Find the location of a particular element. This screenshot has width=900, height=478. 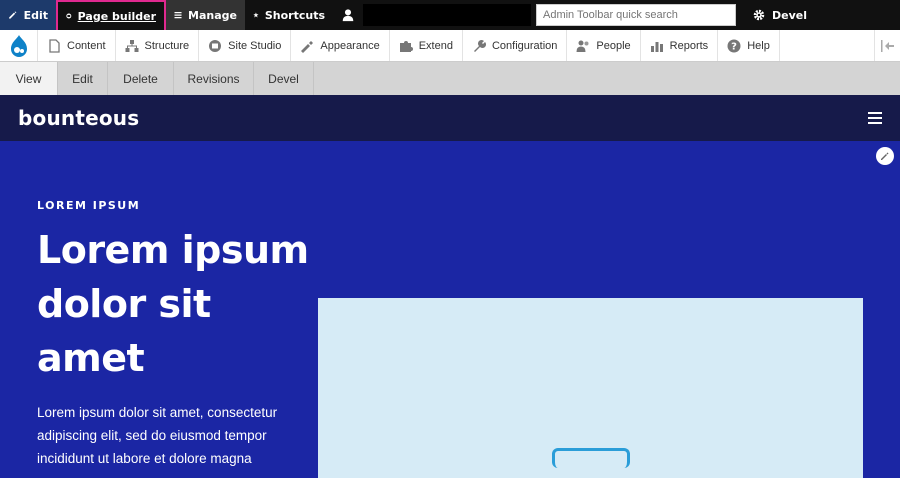

menu-item-appearance: Appearance is located at coordinates (340, 45).